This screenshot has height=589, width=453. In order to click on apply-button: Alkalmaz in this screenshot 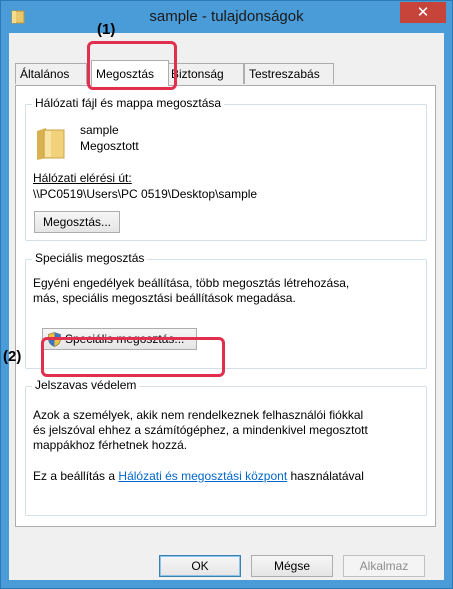, I will do `click(384, 566)`.